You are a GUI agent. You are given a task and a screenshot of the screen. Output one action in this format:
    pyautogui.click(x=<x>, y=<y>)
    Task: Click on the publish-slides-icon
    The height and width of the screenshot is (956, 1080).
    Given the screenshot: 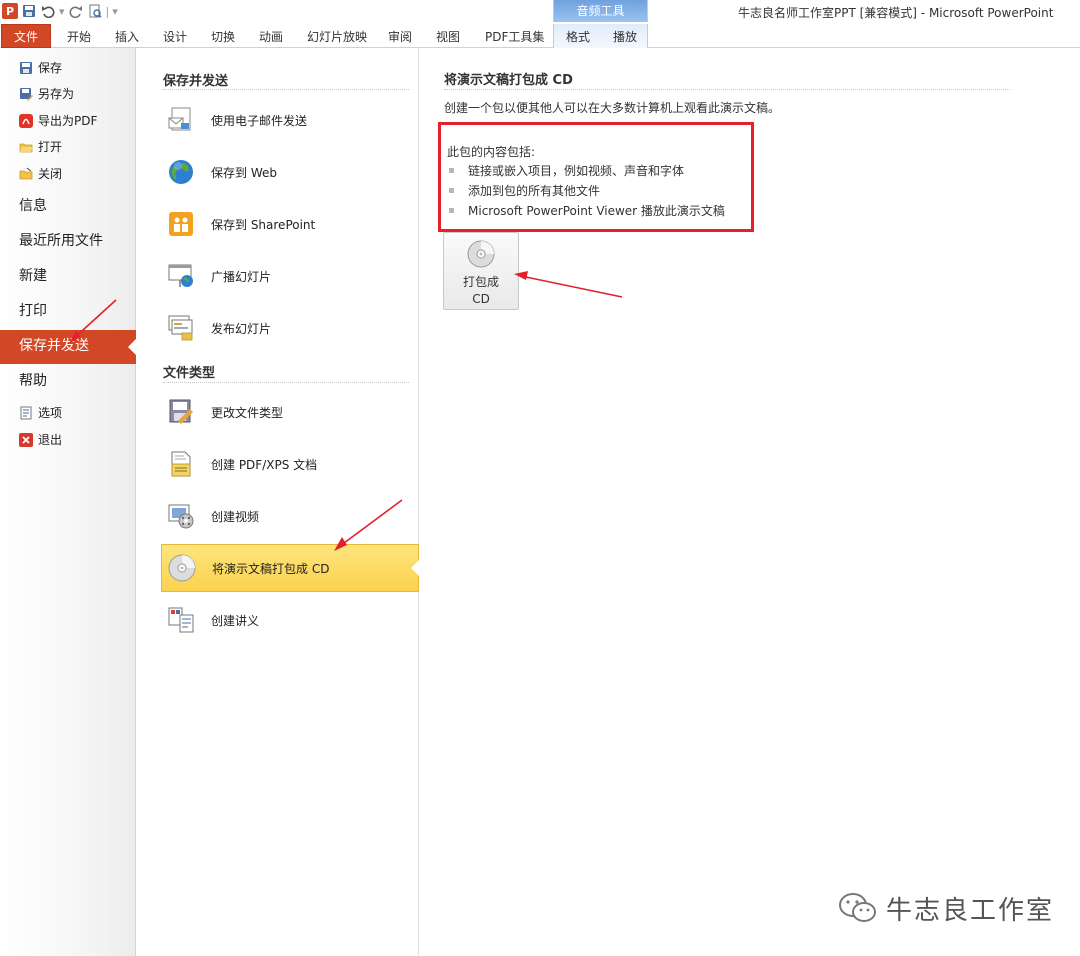 What is the action you would take?
    pyautogui.click(x=181, y=328)
    